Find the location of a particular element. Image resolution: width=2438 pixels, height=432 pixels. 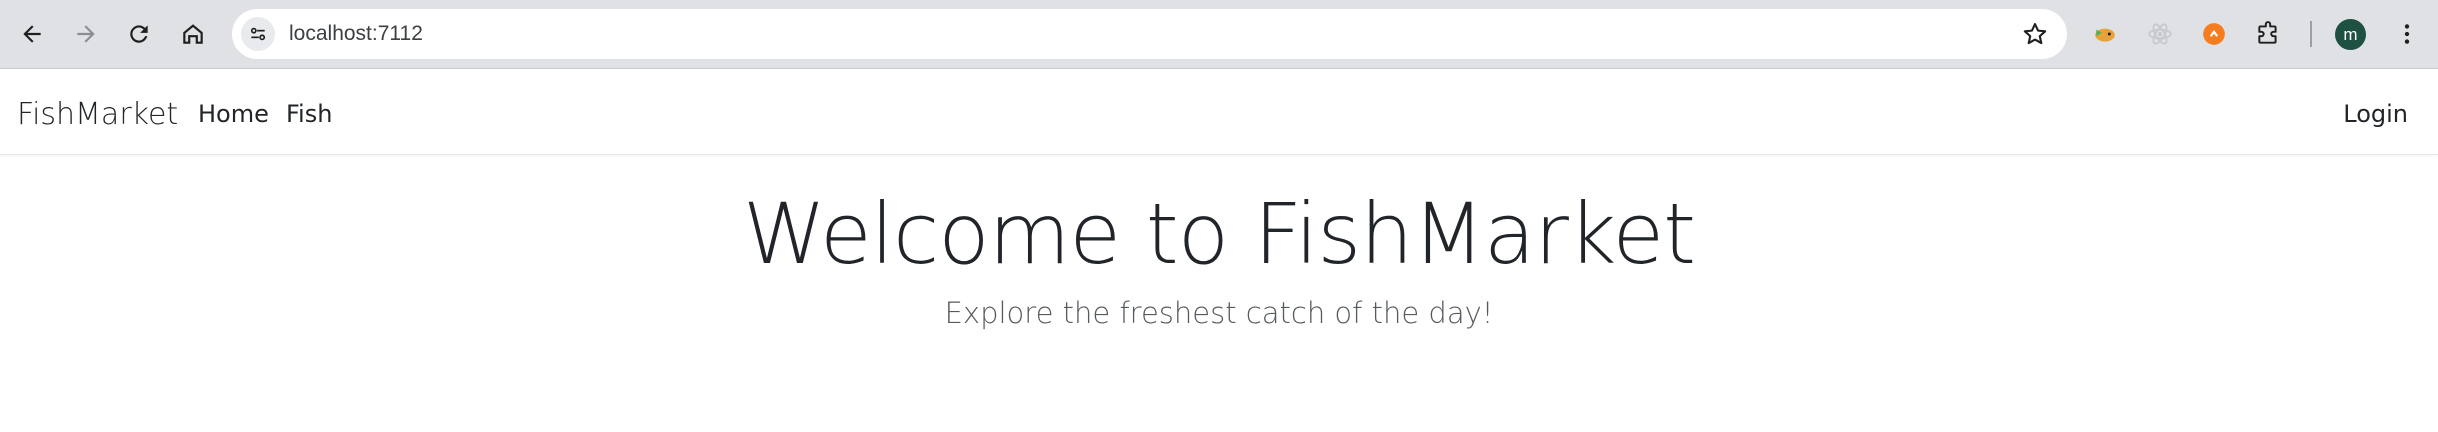

reload-icon is located at coordinates (139, 34).